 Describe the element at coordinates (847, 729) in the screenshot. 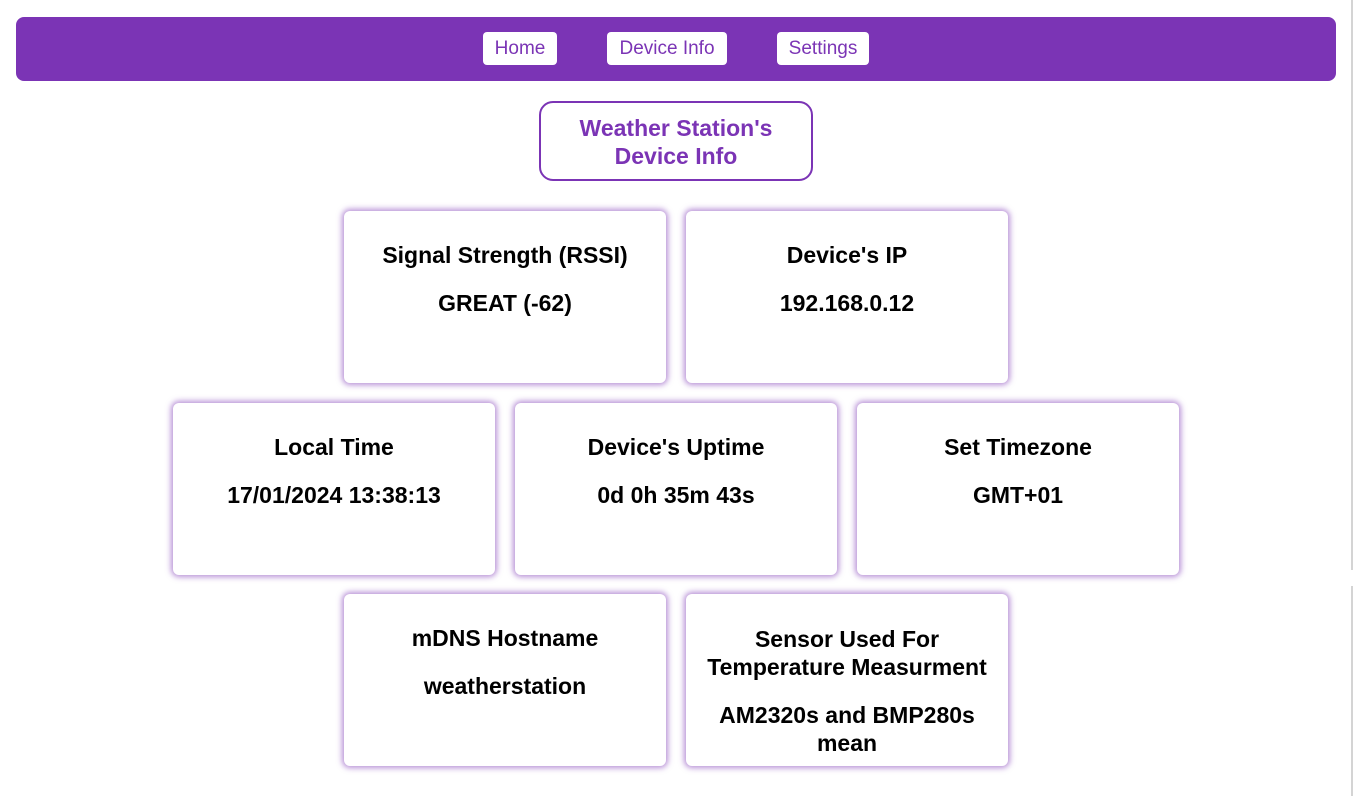

I see `card-value: AM2320s and BMP280s mean` at that location.